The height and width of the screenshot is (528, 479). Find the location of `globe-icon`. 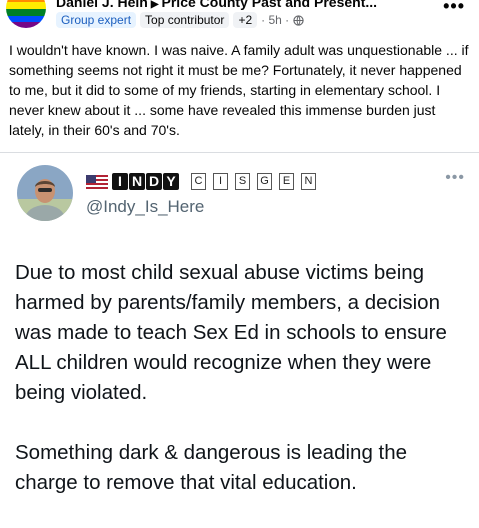

globe-icon is located at coordinates (298, 20).